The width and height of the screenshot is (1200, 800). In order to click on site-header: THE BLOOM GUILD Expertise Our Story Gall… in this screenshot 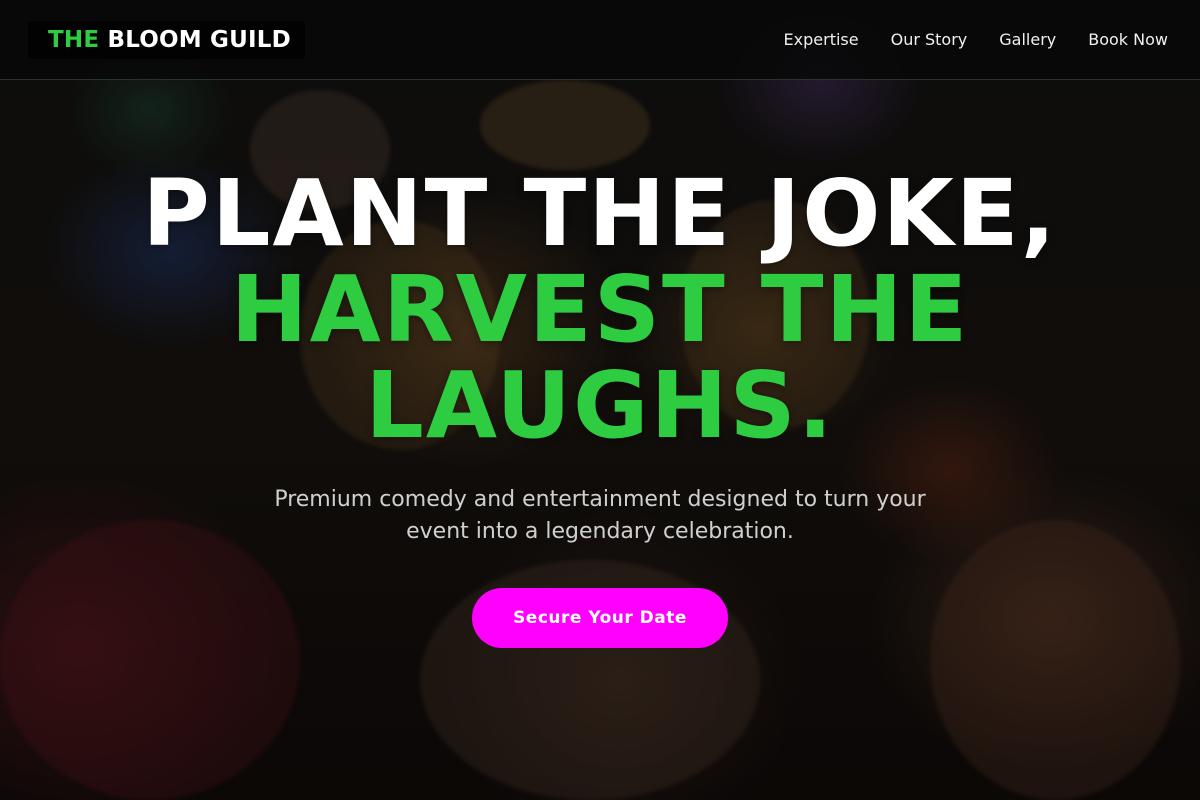, I will do `click(600, 40)`.